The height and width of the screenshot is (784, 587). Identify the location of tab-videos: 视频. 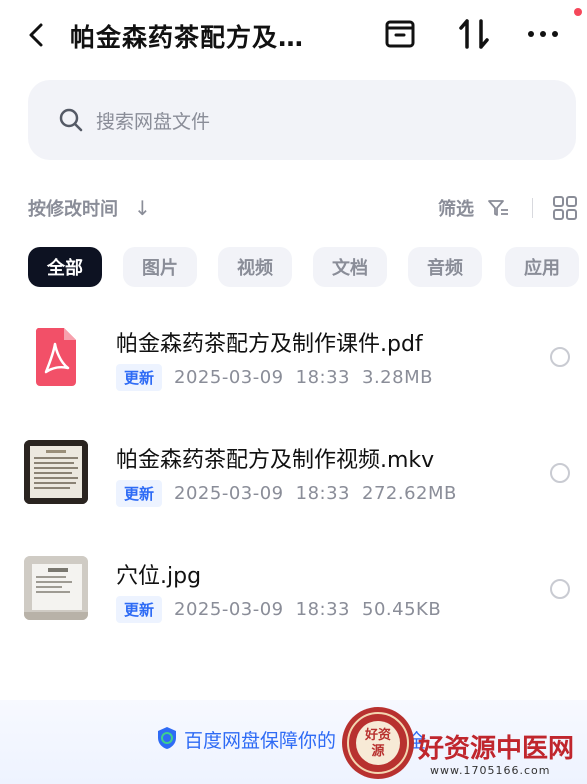
(255, 267).